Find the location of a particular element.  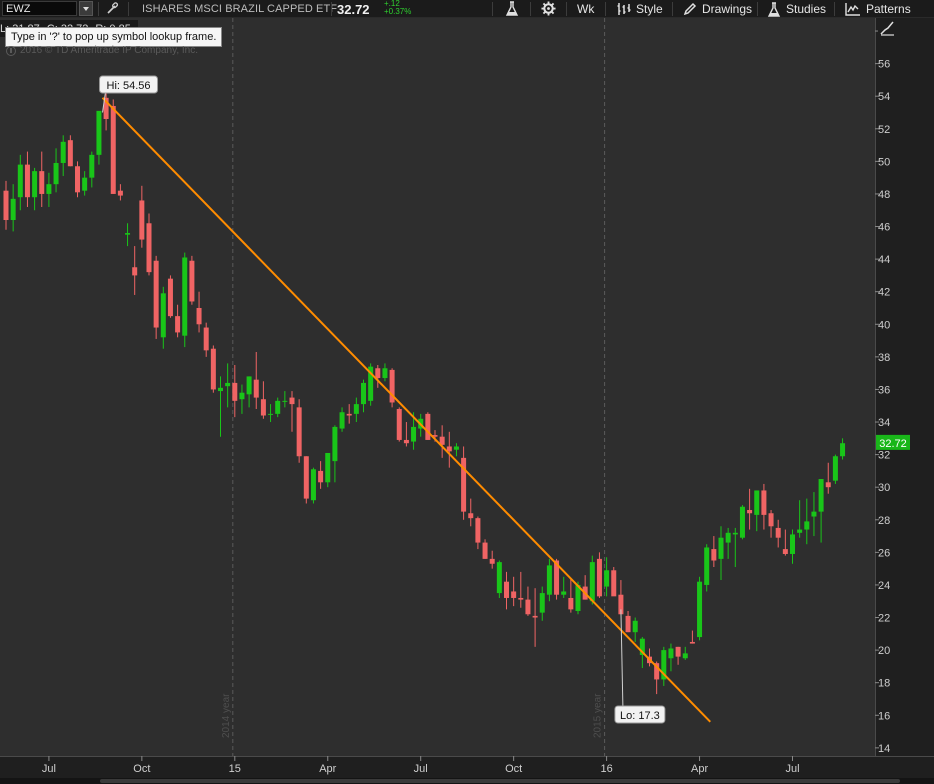

horizontal-scrollbar is located at coordinates (467, 781).